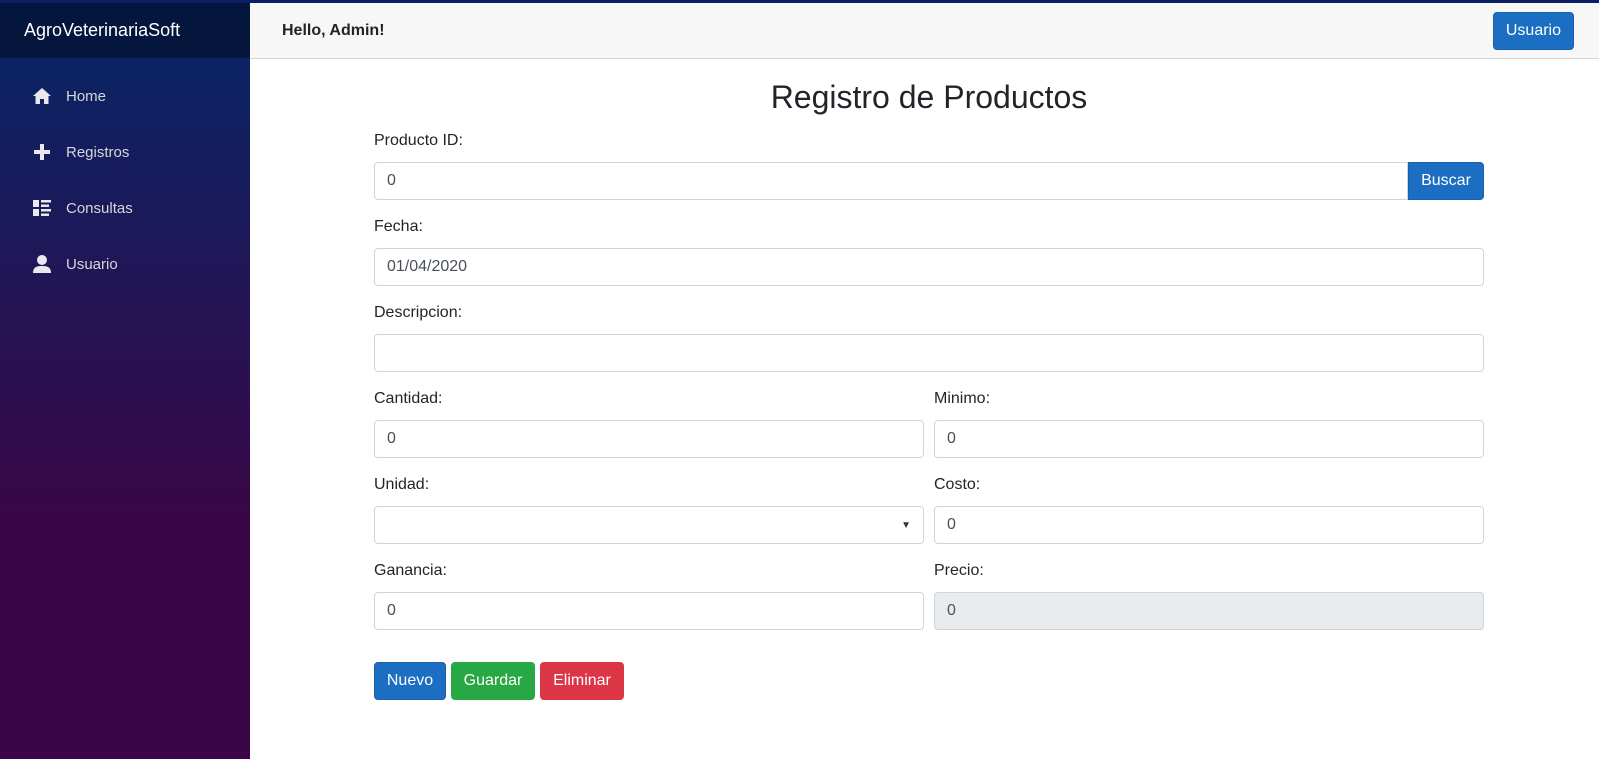 This screenshot has height=759, width=1599. Describe the element at coordinates (929, 422) in the screenshot. I see `cantidad-minimo-row: Cantidad: 0 Minimo: 0` at that location.